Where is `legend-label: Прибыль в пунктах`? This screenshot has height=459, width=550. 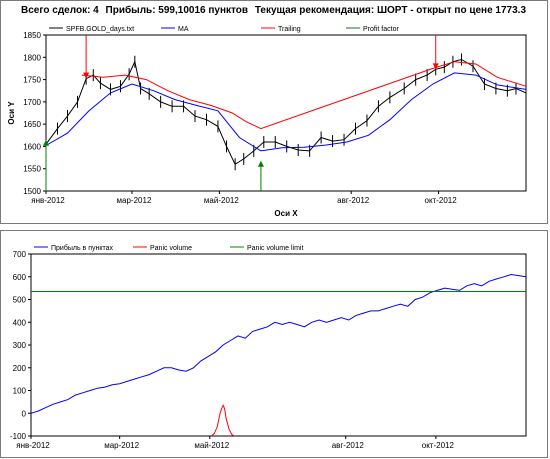 legend-label: Прибыль в пунктах is located at coordinates (82, 248).